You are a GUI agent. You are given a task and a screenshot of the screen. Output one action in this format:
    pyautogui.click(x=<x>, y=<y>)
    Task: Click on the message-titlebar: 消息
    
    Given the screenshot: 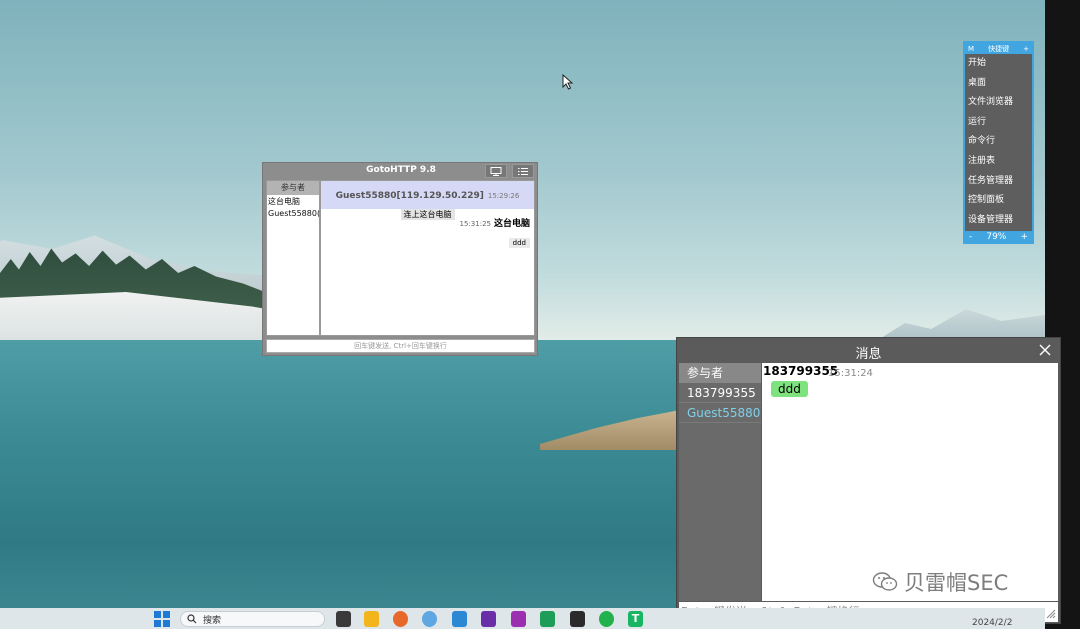 What is the action you would take?
    pyautogui.click(x=868, y=350)
    